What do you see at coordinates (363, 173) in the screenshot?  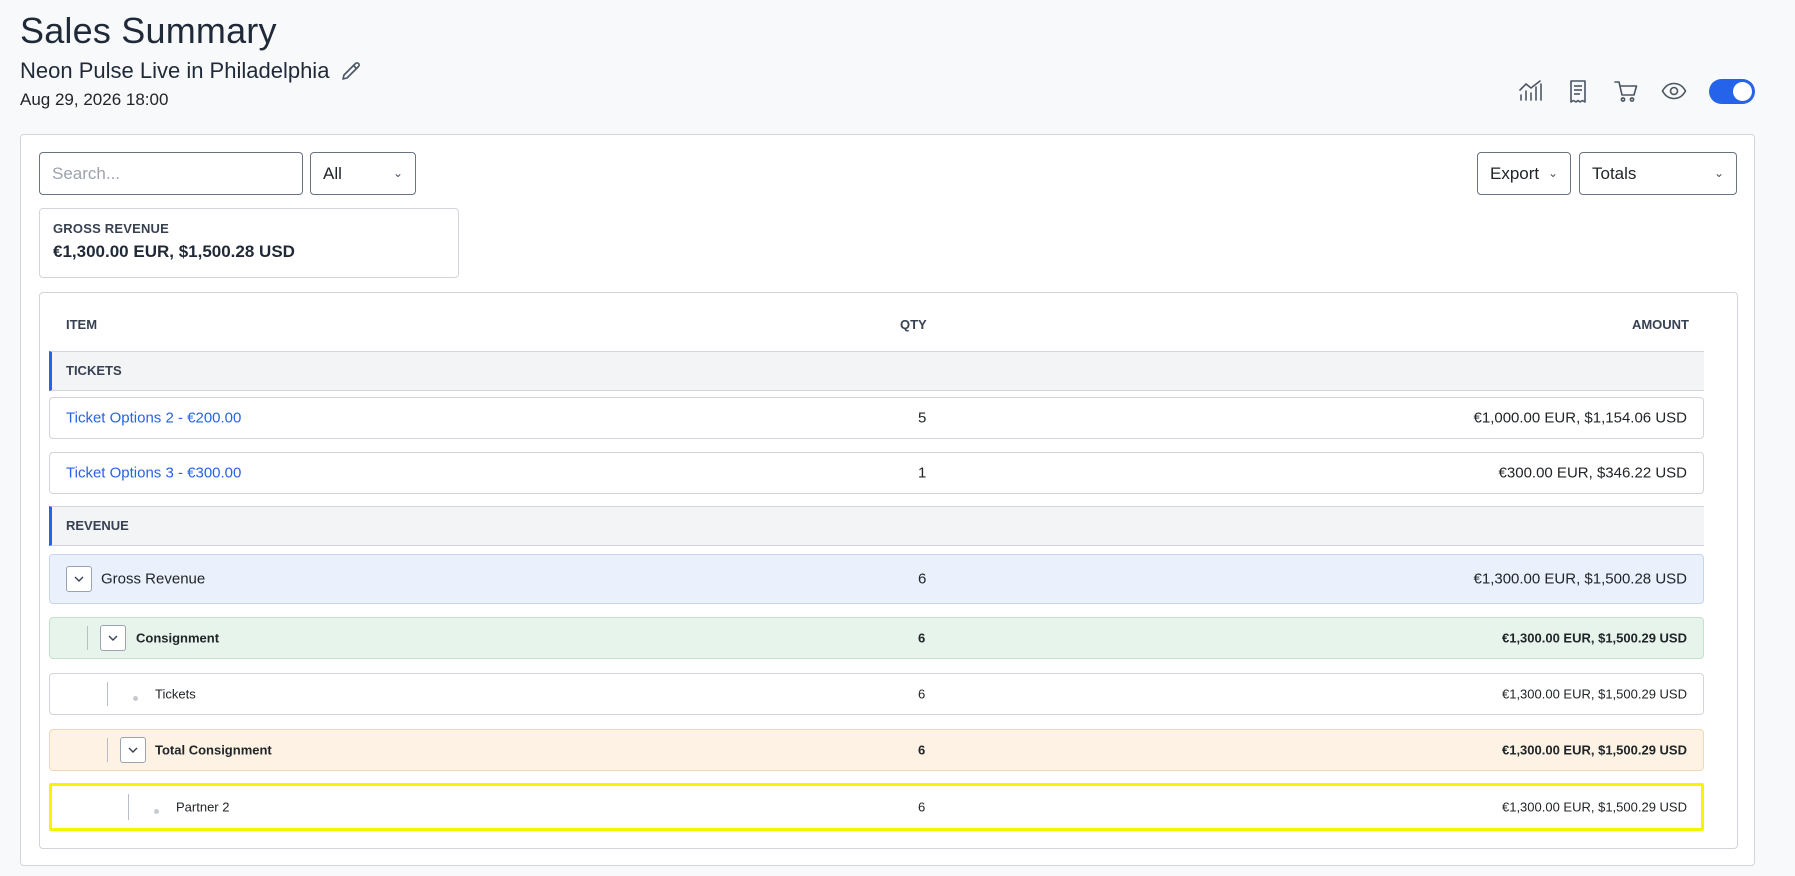 I see `filter-select: All ⌄` at bounding box center [363, 173].